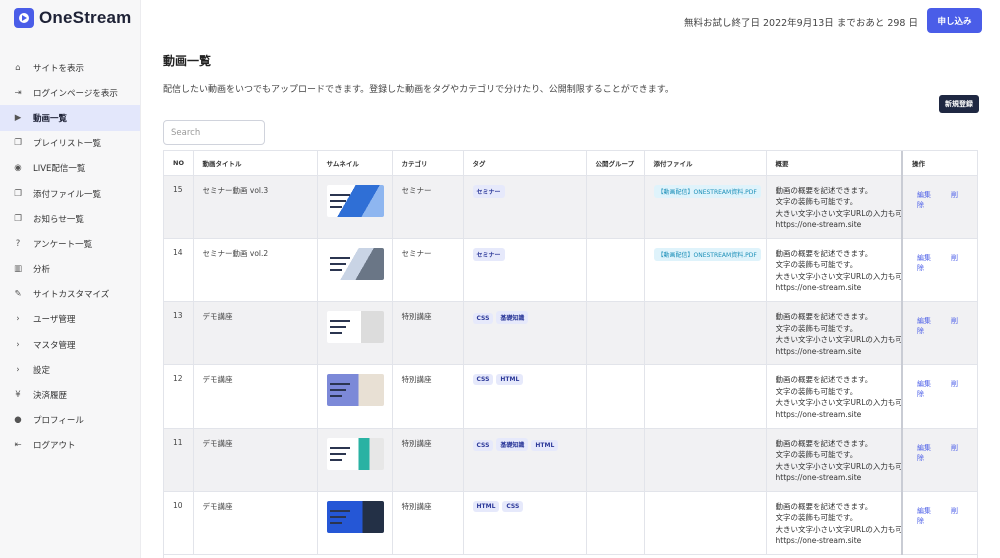  What do you see at coordinates (615, 333) in the screenshot?
I see `publish-group` at bounding box center [615, 333].